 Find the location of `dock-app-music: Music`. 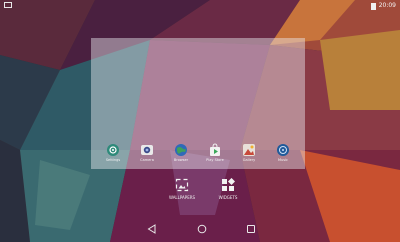

dock-app-music: Music is located at coordinates (283, 153).